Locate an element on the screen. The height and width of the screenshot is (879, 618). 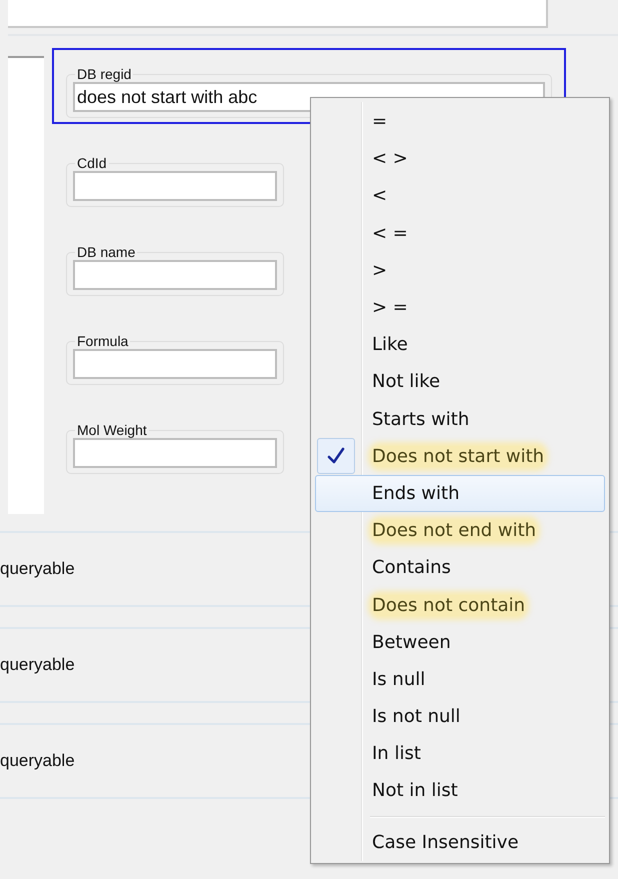
menu-item: < is located at coordinates (460, 196).